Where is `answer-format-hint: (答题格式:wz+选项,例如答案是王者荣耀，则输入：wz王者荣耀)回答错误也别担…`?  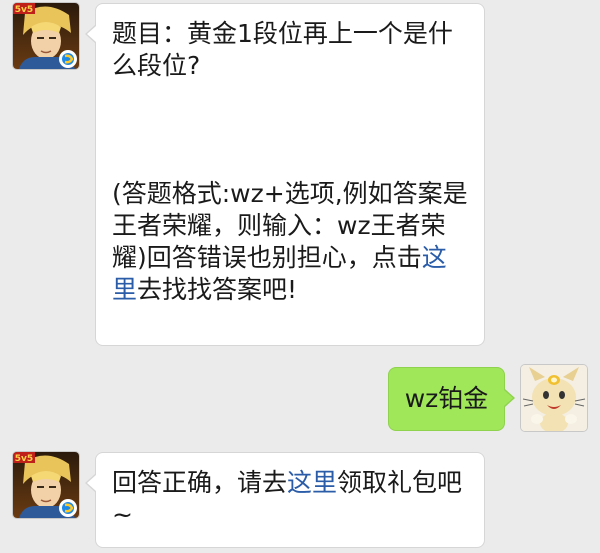 answer-format-hint: (答题格式:wz+选项,例如答案是王者荣耀，则输入：wz王者荣耀)回答错误也别担… is located at coordinates (290, 242).